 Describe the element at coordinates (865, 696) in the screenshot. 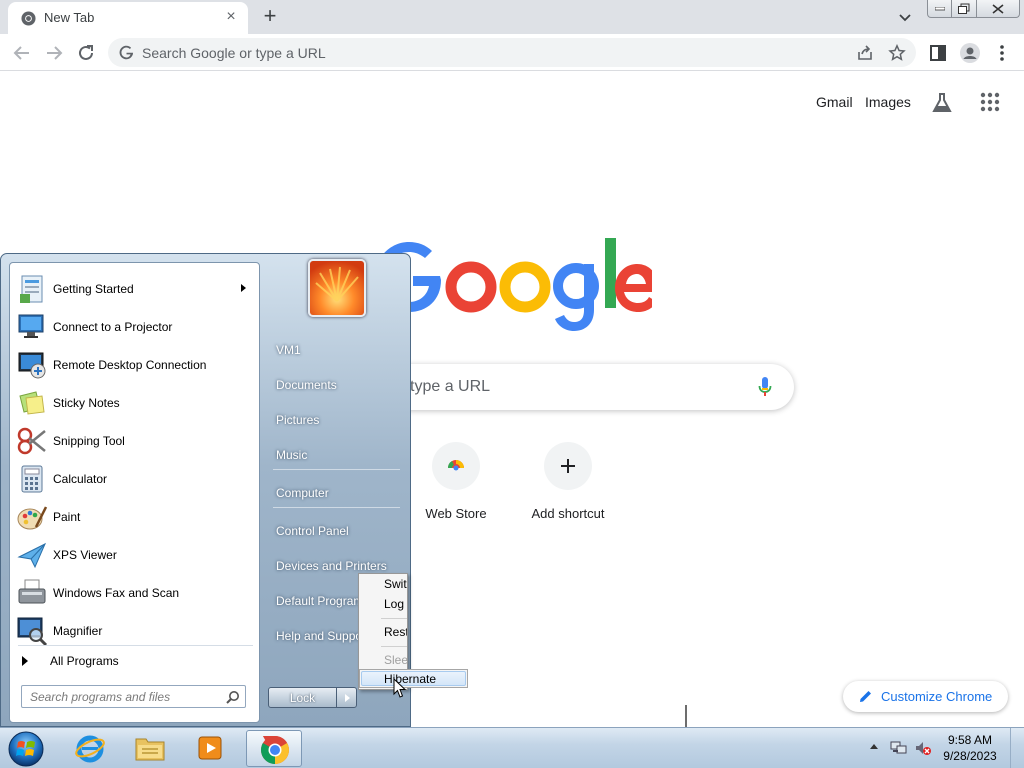

I see `pencil-icon` at that location.